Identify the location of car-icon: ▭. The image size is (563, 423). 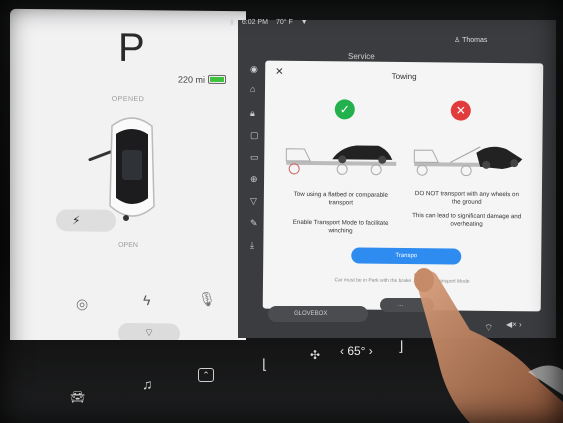
(254, 157).